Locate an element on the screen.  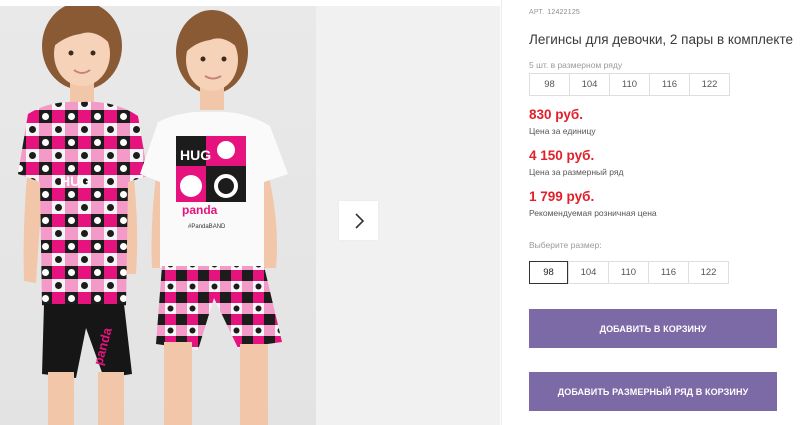
article-value: 12422125 is located at coordinates (564, 12).